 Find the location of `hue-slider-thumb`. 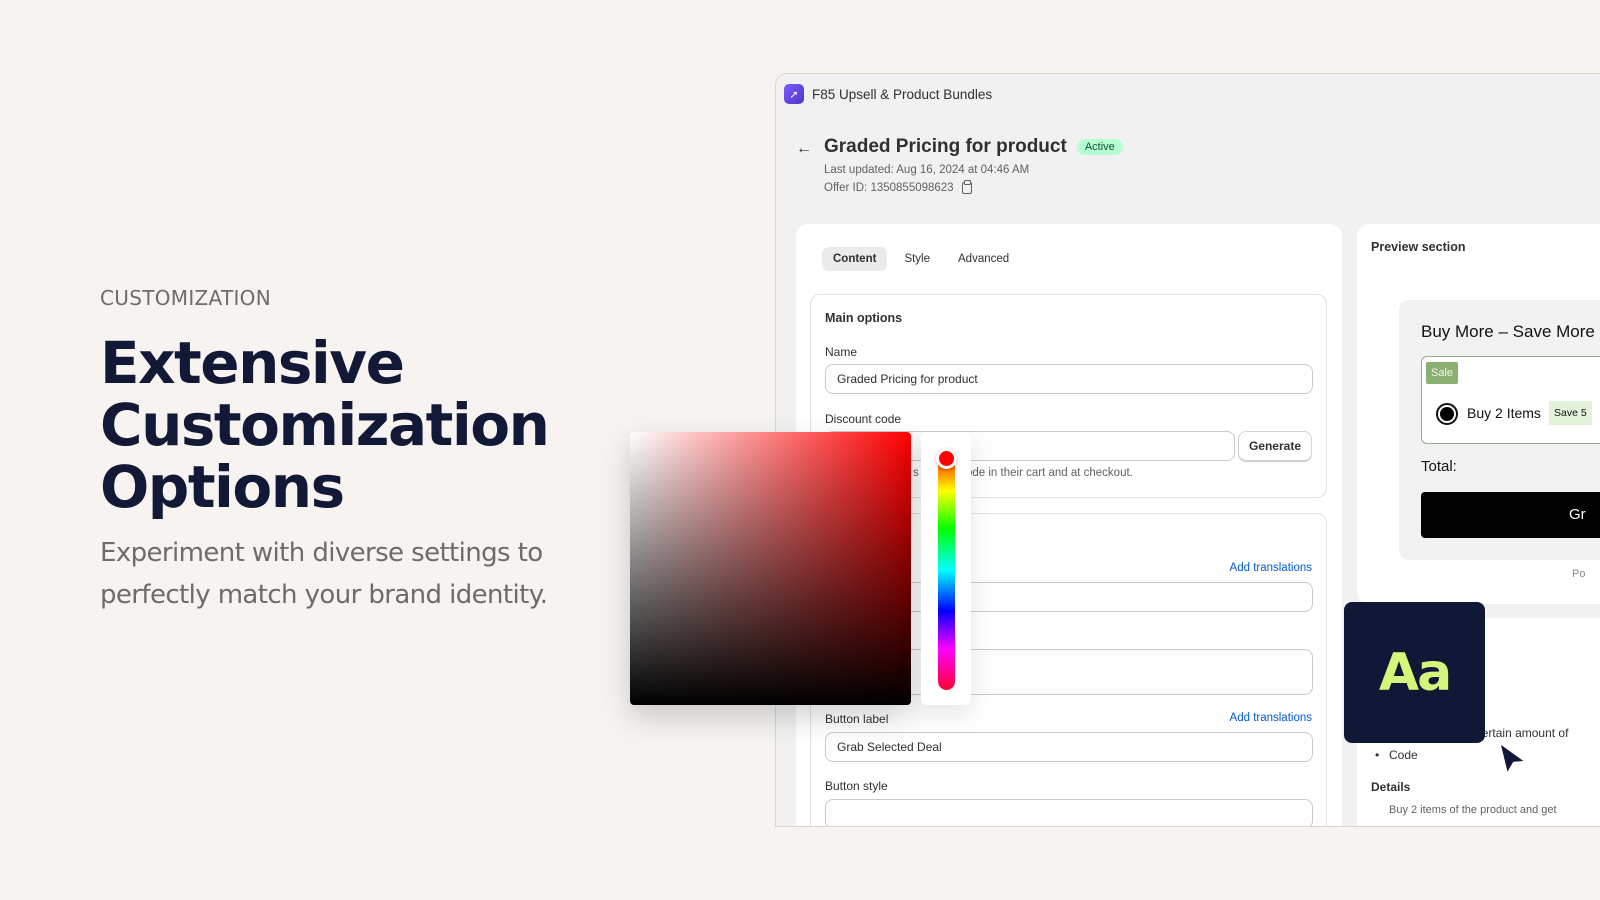

hue-slider-thumb is located at coordinates (946, 458).